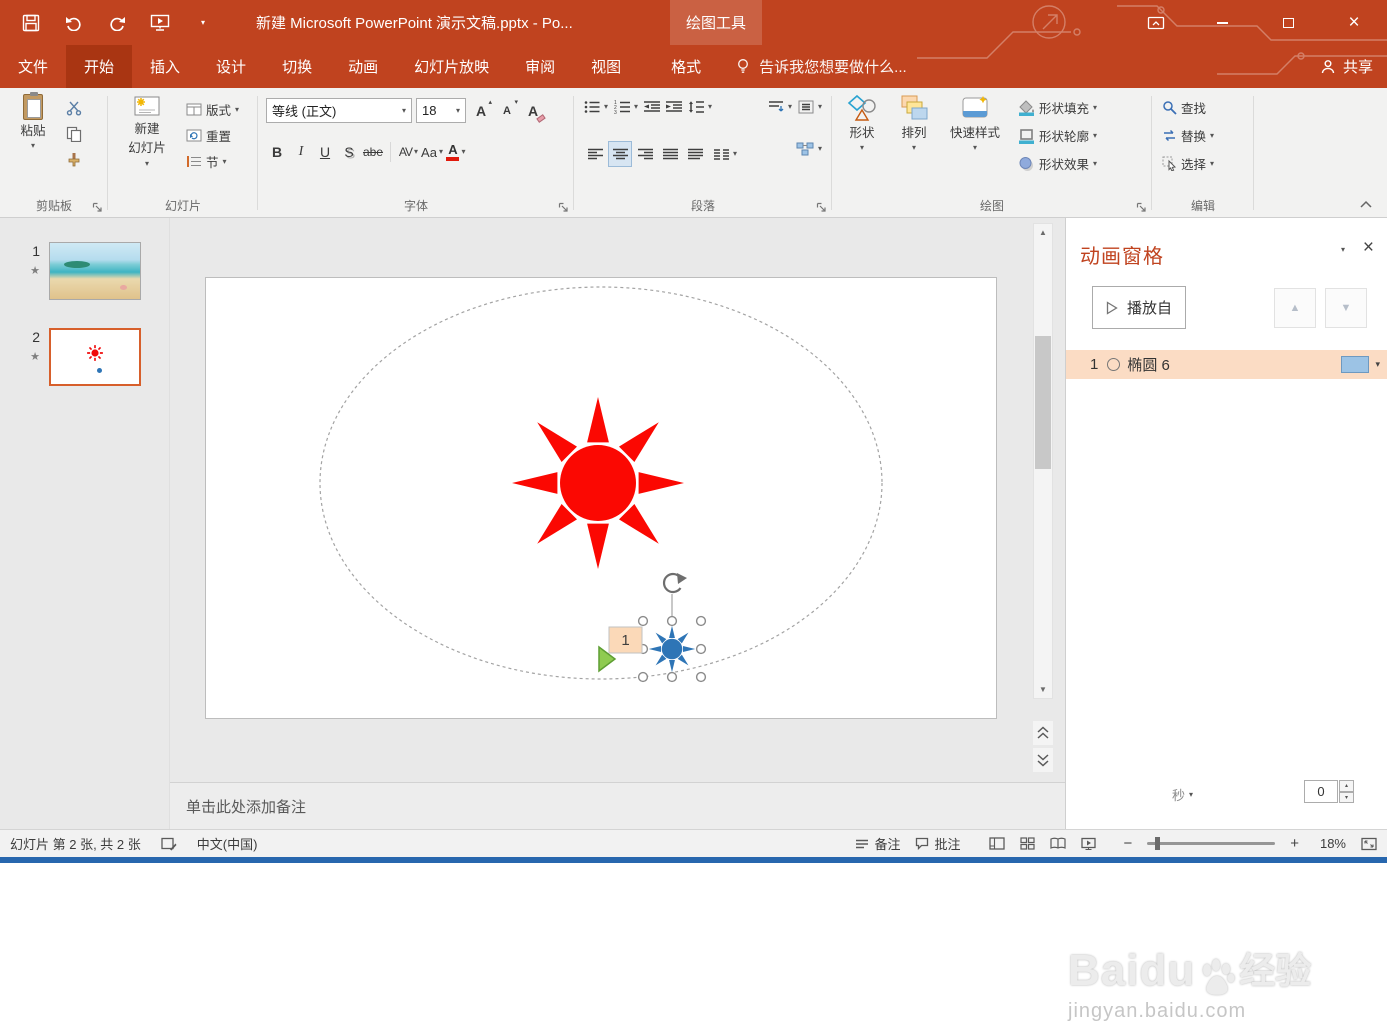 This screenshot has height=1023, width=1387. What do you see at coordinates (97, 207) in the screenshot?
I see `clipboard-dialog-launcher` at bounding box center [97, 207].